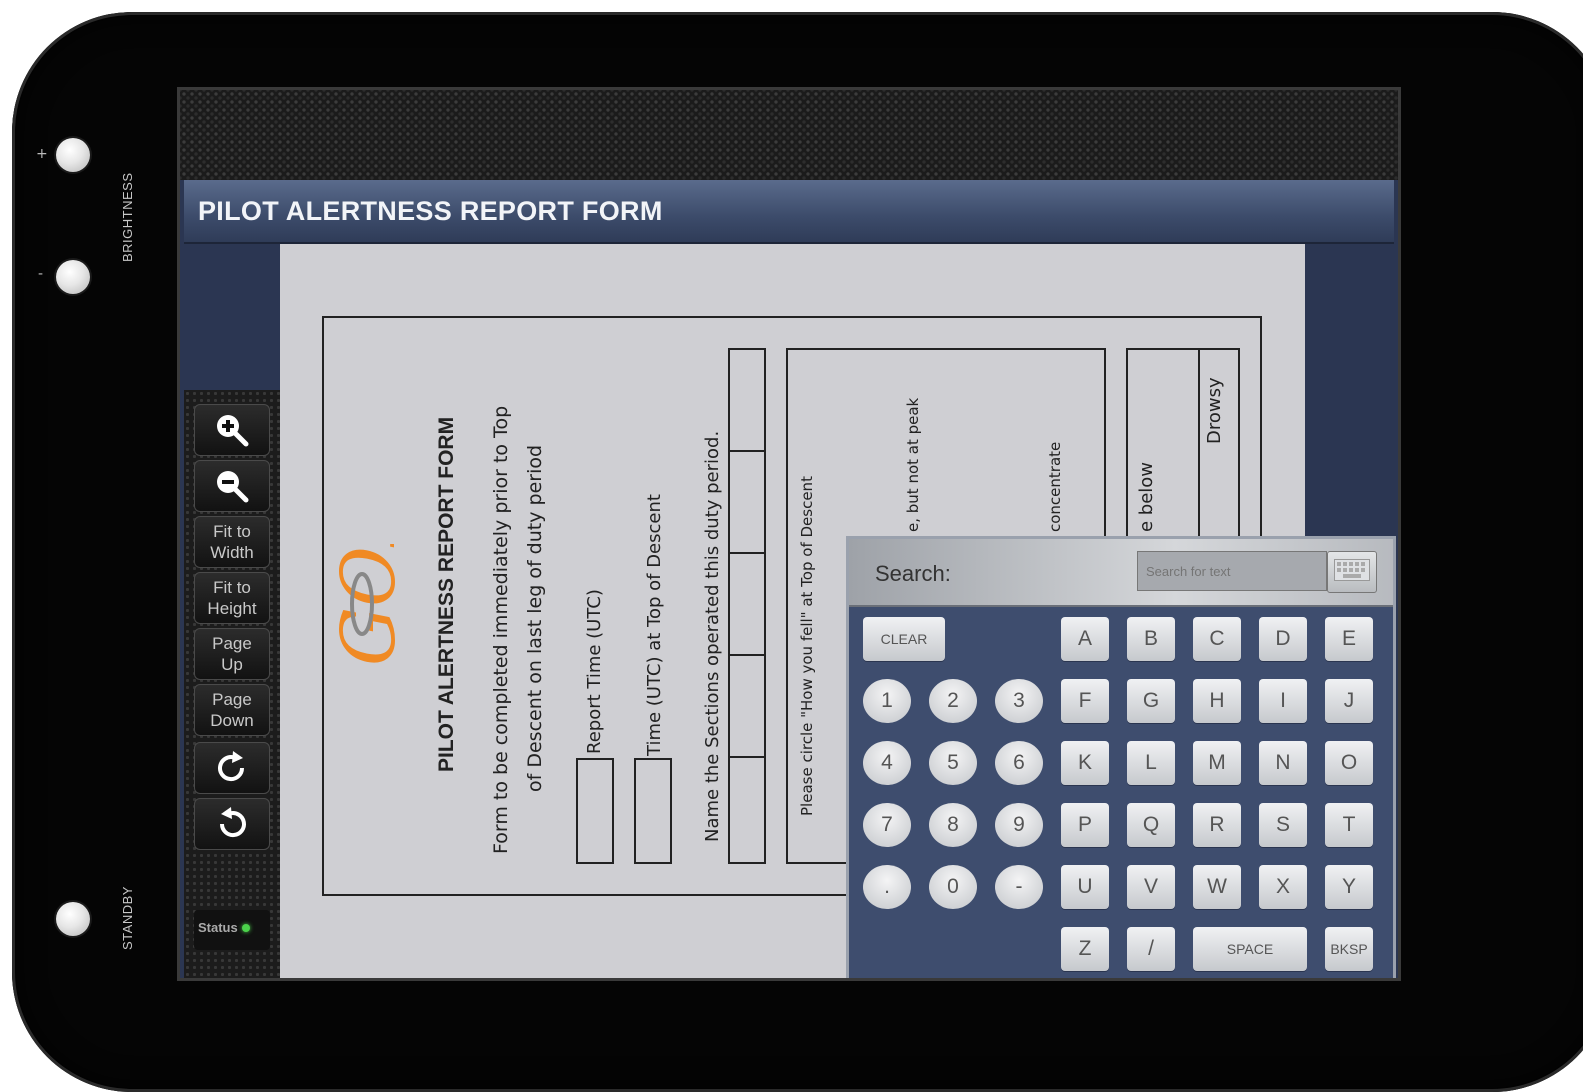  Describe the element at coordinates (953, 701) in the screenshot. I see `key-2: 2` at that location.